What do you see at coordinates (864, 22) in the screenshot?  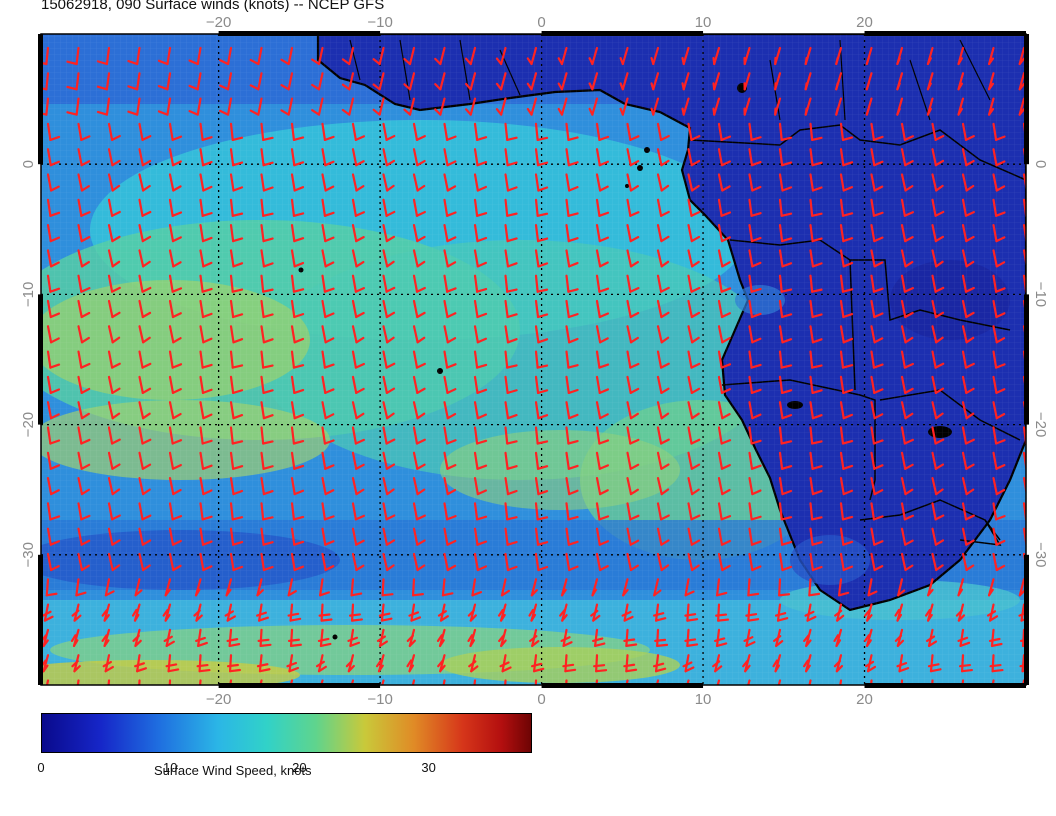 I see `lon-tick-label-top: 20` at bounding box center [864, 22].